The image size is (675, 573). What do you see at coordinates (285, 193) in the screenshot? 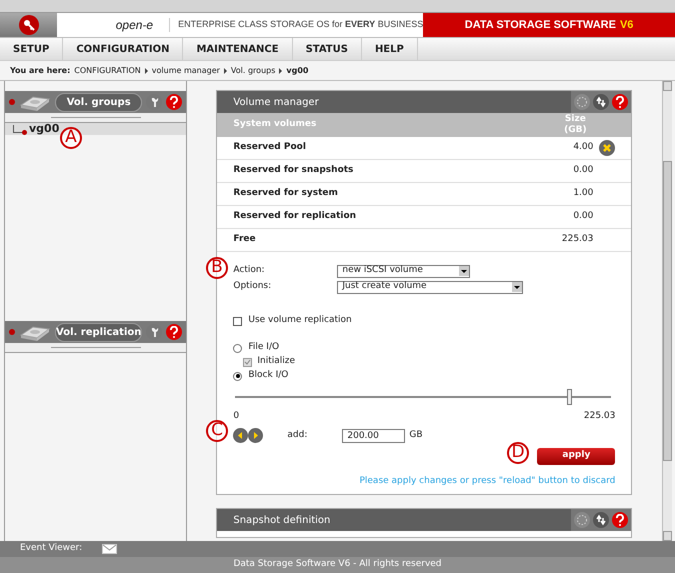
I see `table-cell-text: Reserved for system` at bounding box center [285, 193].